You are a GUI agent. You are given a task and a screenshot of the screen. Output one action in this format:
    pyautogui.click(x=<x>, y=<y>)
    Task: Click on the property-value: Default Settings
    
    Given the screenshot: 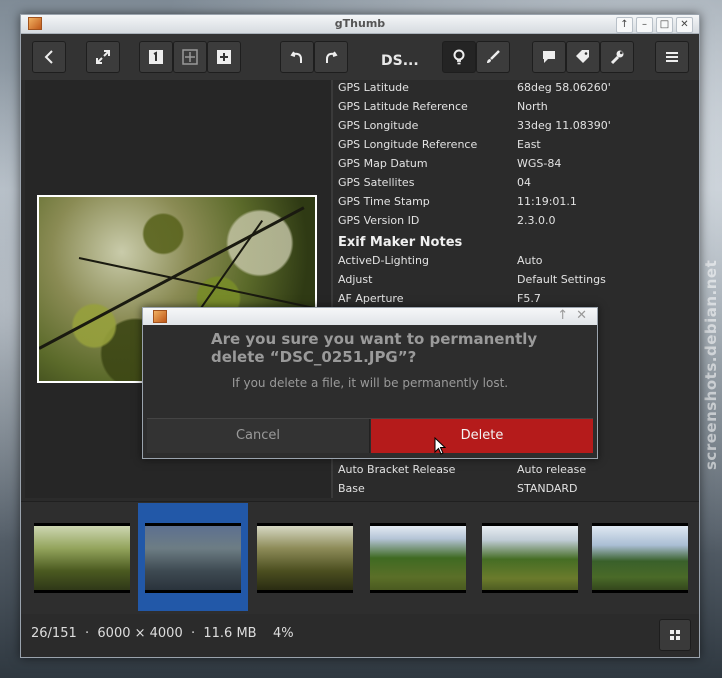 What is the action you would take?
    pyautogui.click(x=561, y=279)
    